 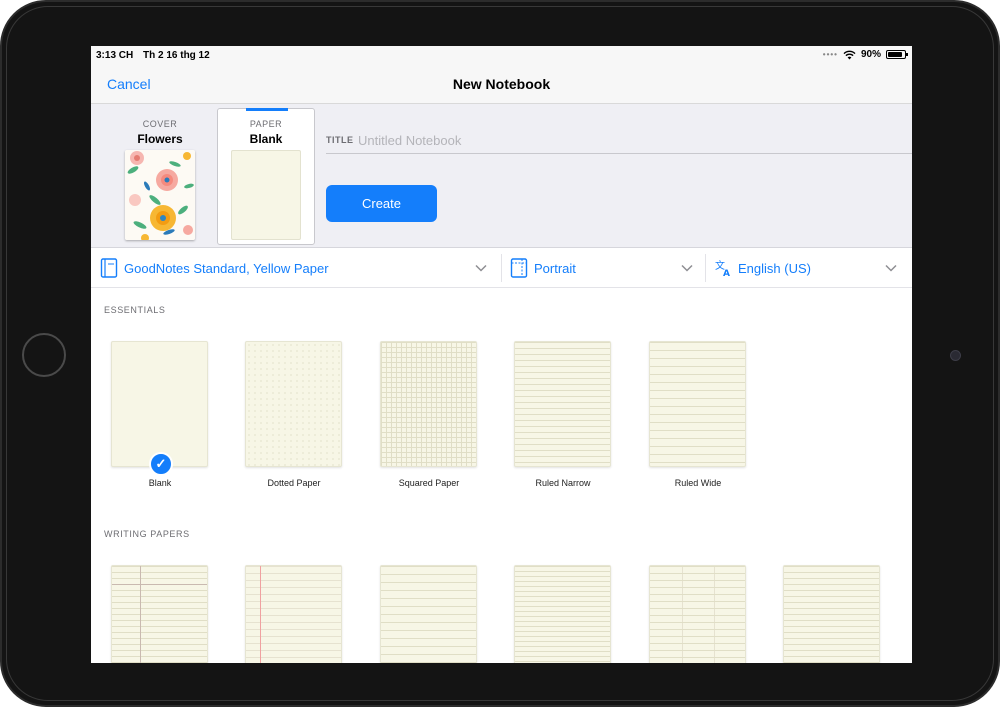 What do you see at coordinates (160, 483) in the screenshot?
I see `template-label: Blank` at bounding box center [160, 483].